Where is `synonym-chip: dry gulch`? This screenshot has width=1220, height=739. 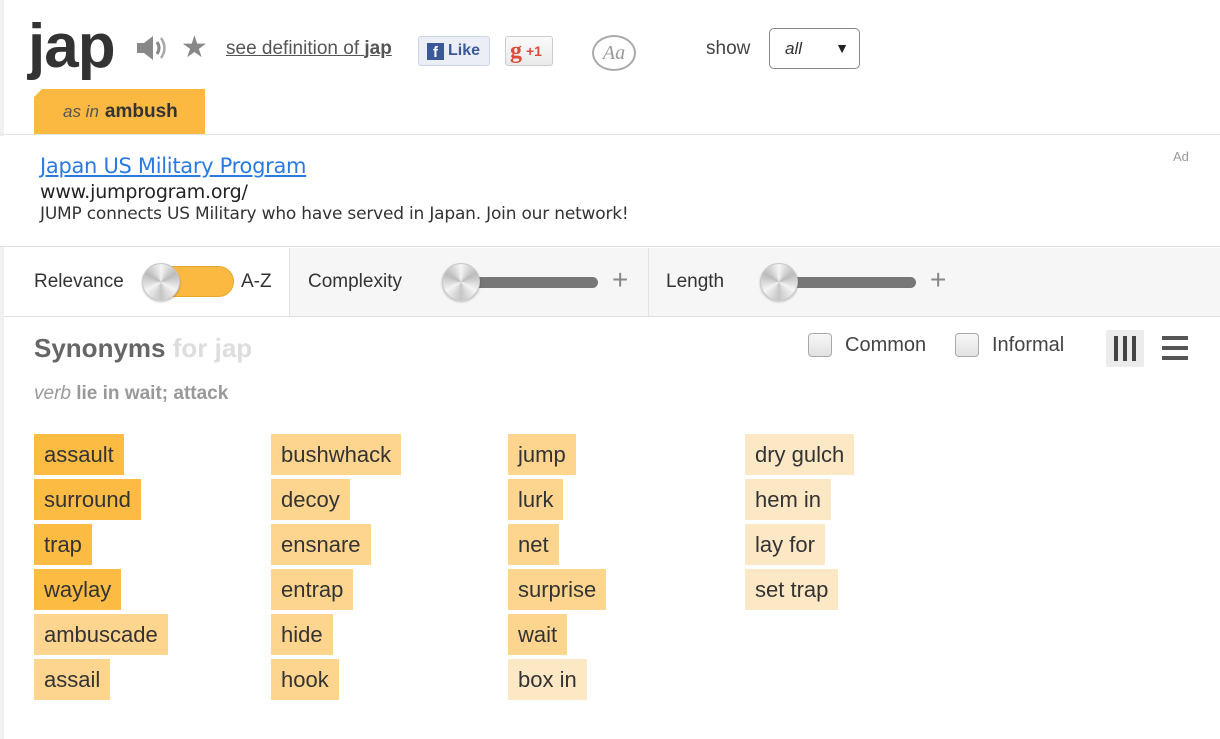
synonym-chip: dry gulch is located at coordinates (800, 454).